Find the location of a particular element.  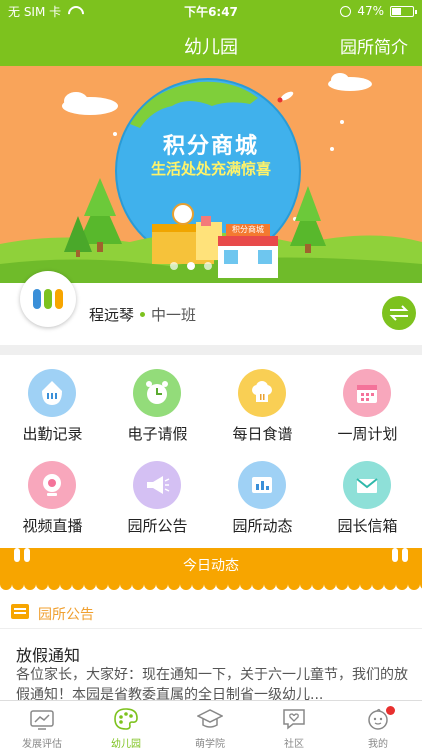

kindergarten-logo-avatar is located at coordinates (48, 299).